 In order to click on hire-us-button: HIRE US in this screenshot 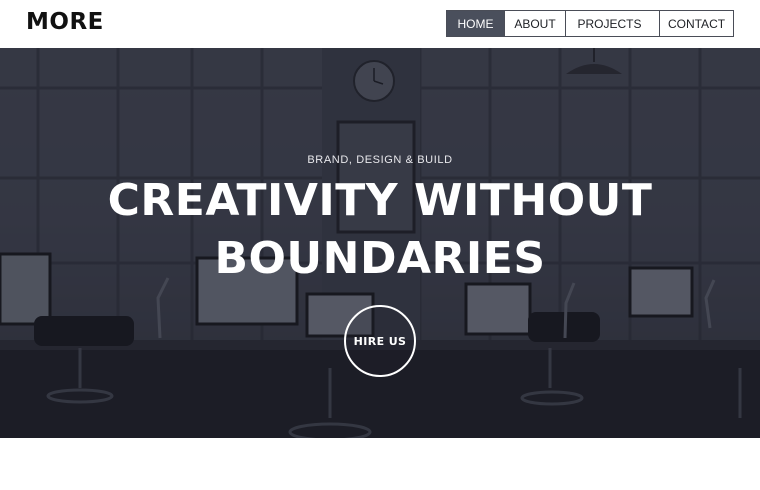, I will do `click(380, 341)`.